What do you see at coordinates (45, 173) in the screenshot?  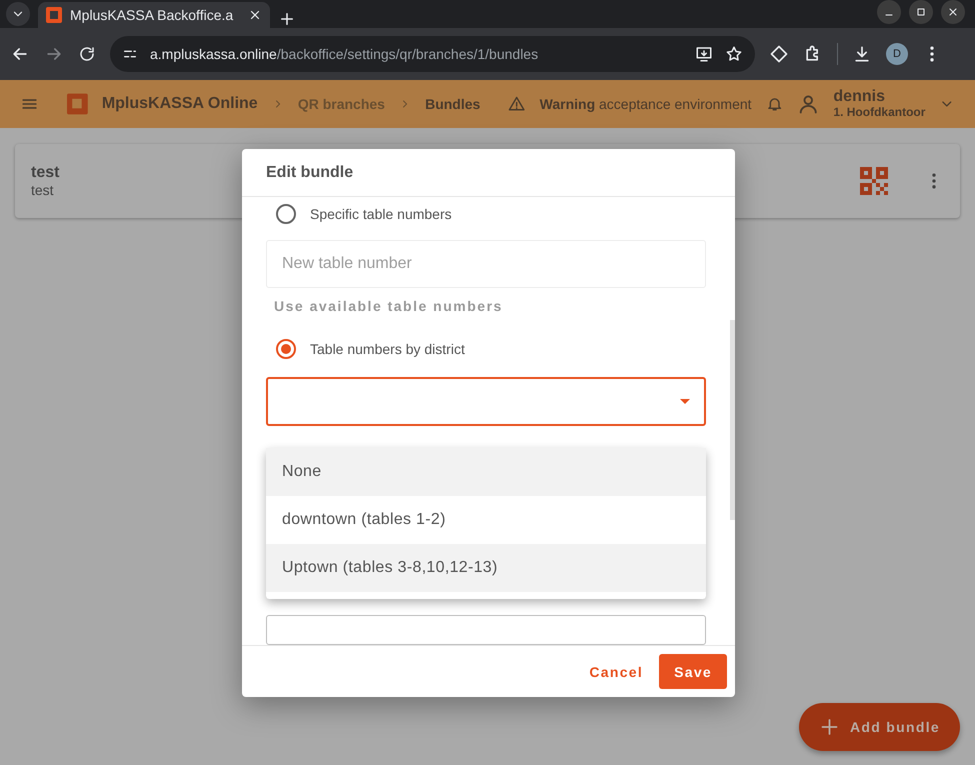 I see `bundle-title: test` at bounding box center [45, 173].